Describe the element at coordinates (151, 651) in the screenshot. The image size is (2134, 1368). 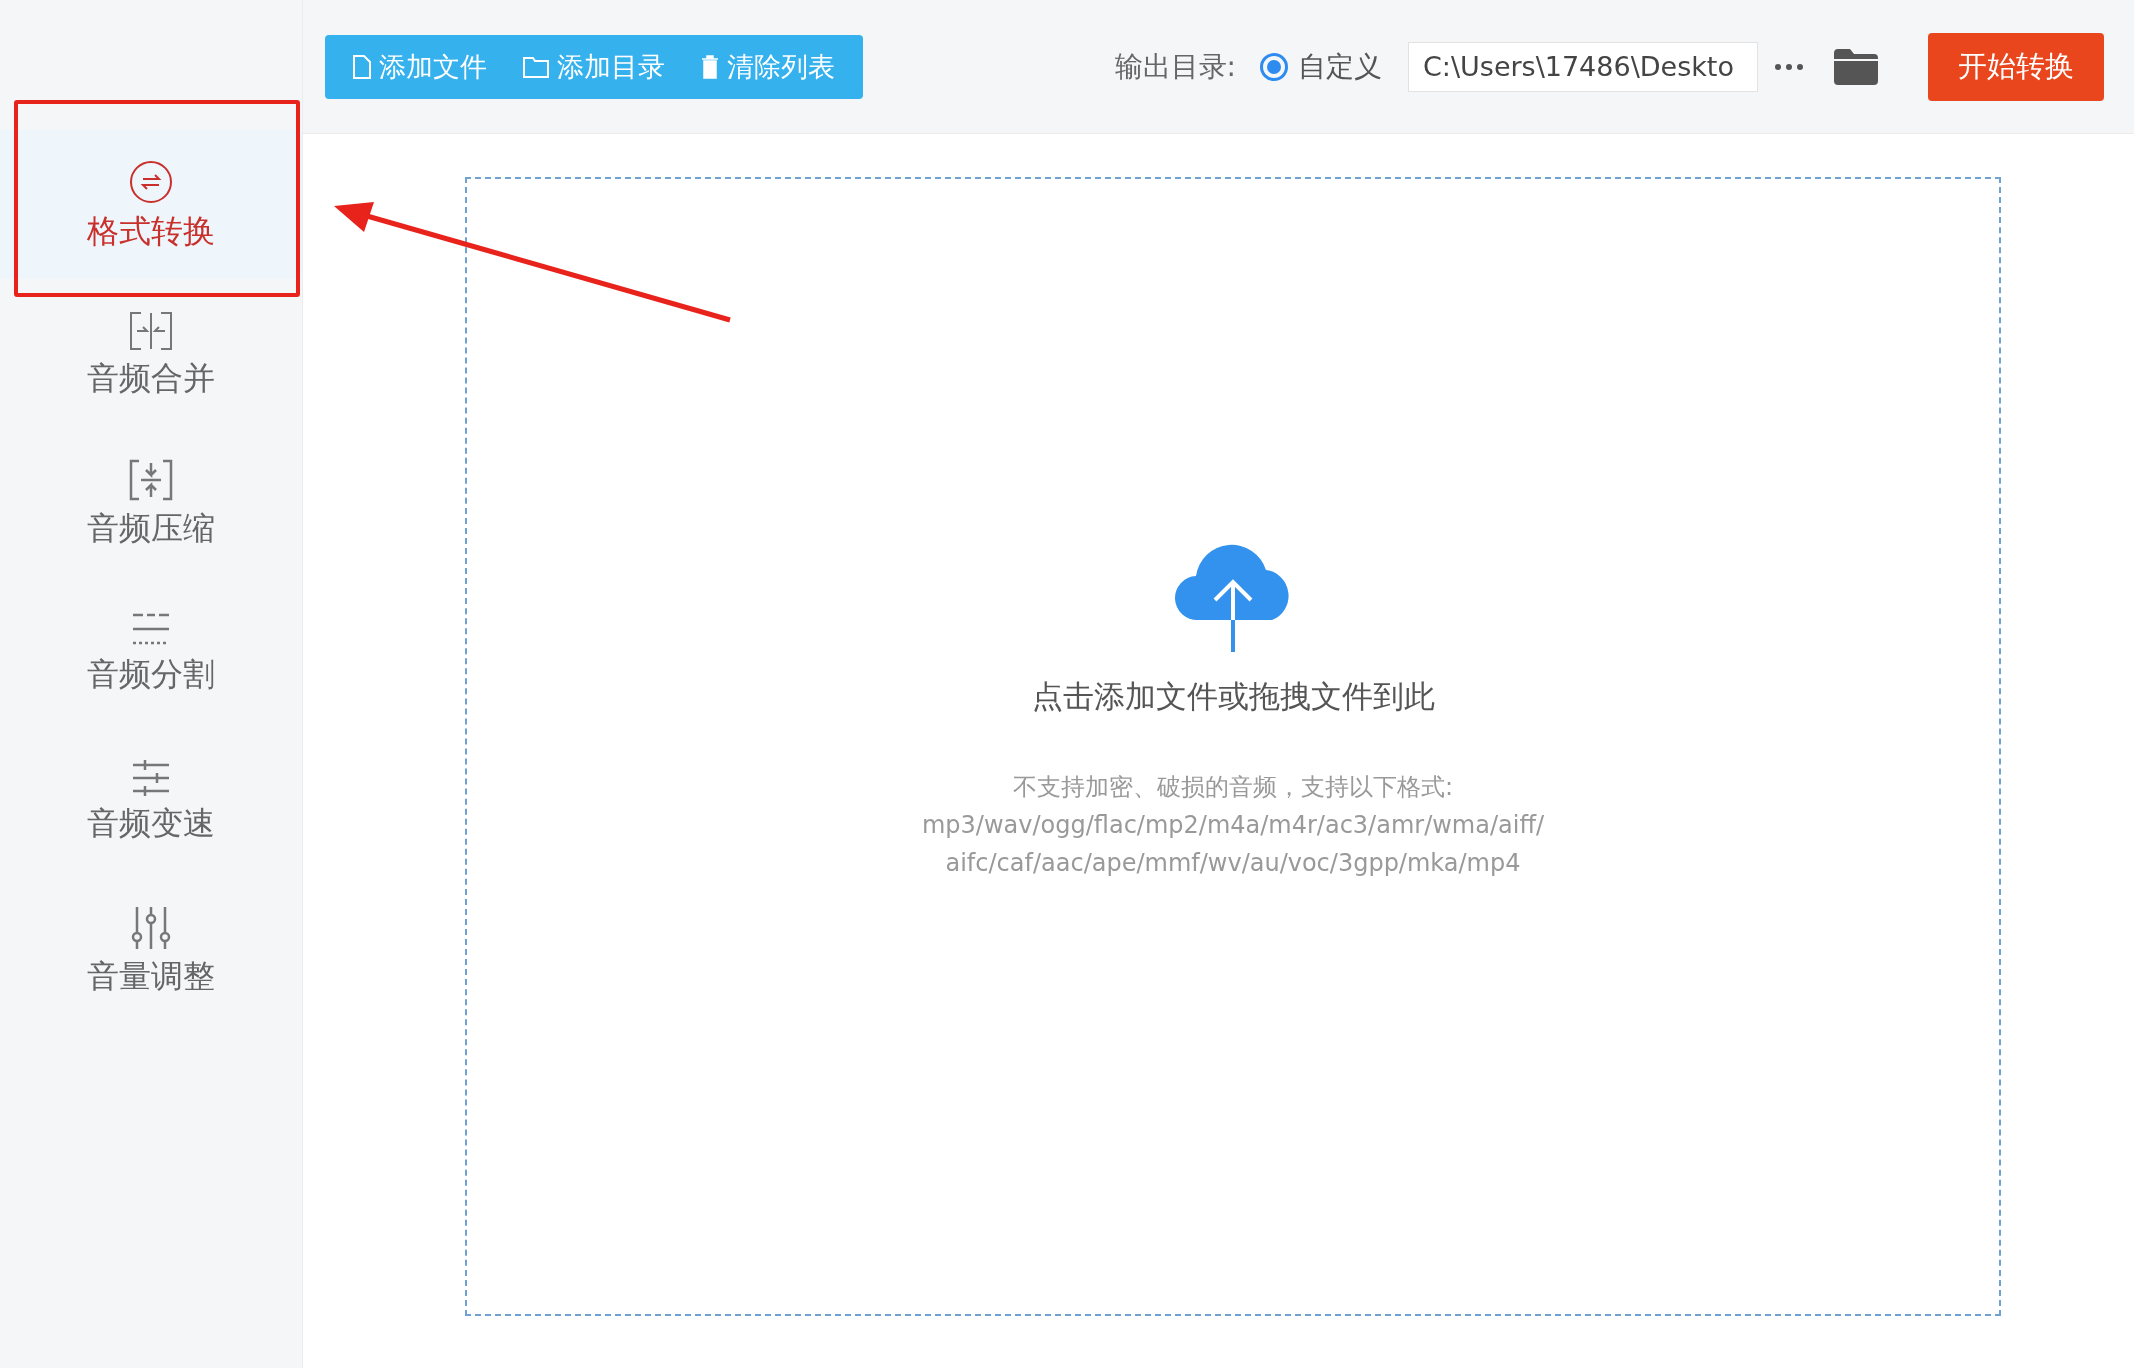
I see `sidebar-item: 音频分割` at that location.